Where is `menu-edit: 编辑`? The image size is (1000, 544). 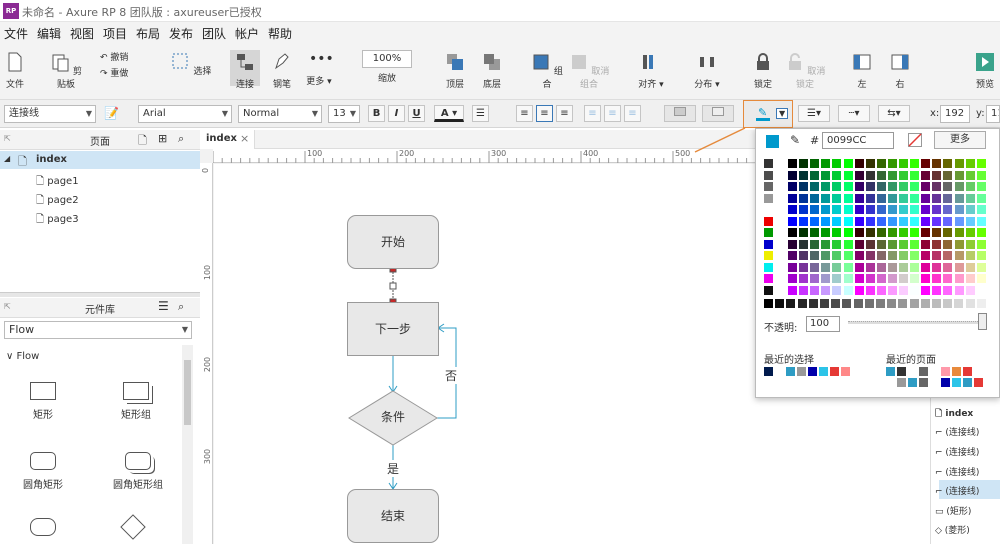 menu-edit: 编辑 is located at coordinates (49, 33).